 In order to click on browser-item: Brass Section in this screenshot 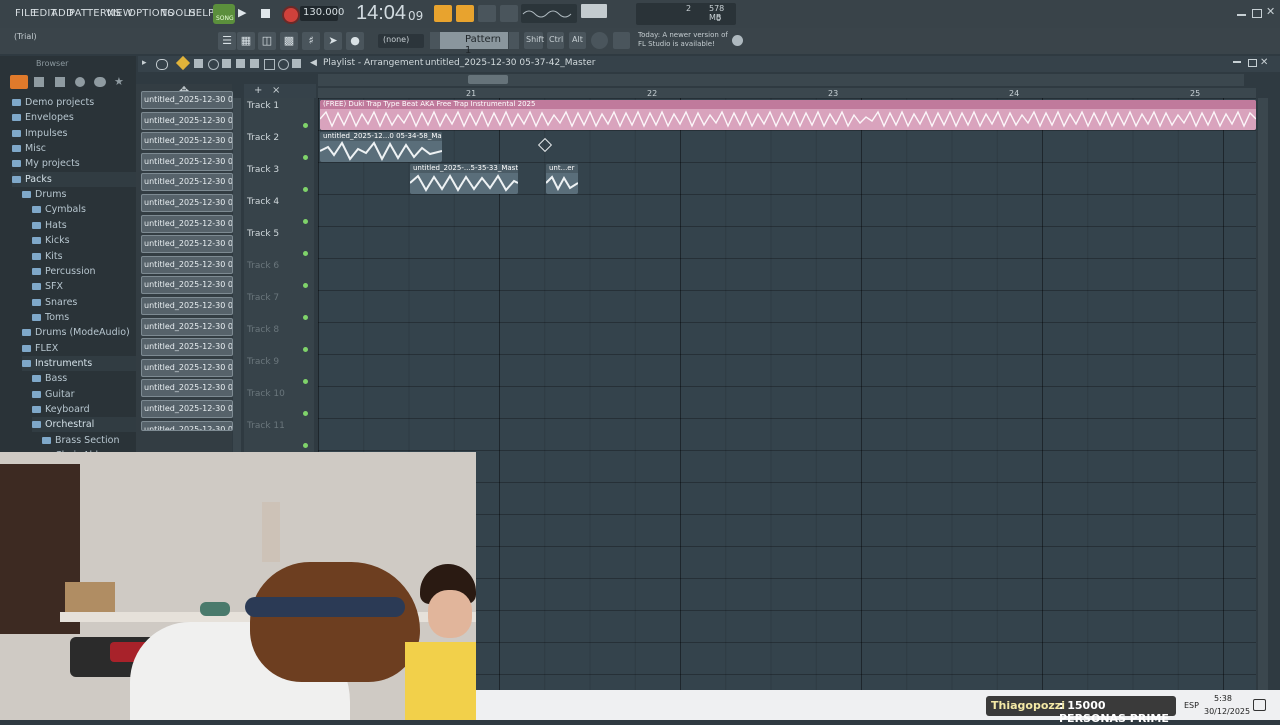, I will do `click(80, 440)`.